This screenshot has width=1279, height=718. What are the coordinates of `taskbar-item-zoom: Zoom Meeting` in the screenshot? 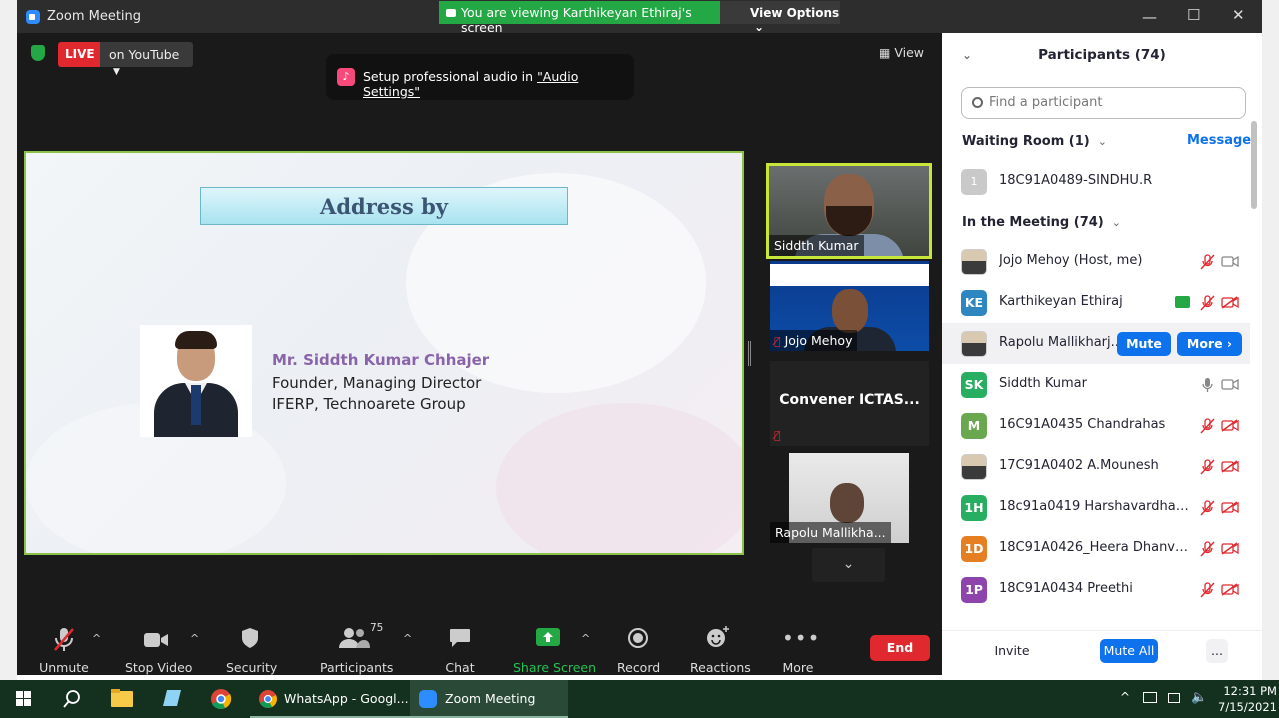 It's located at (489, 699).